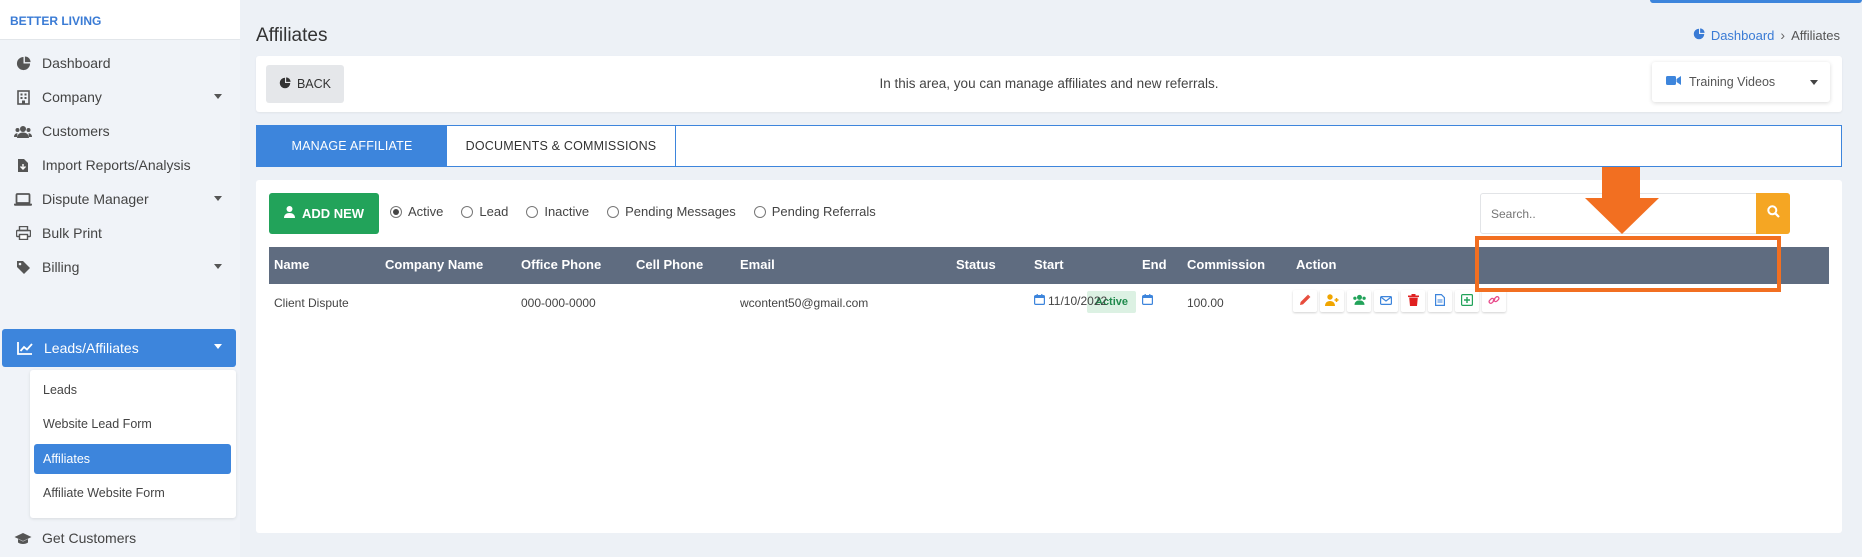 This screenshot has height=557, width=1862. I want to click on sidebar-item-company: Company, so click(118, 97).